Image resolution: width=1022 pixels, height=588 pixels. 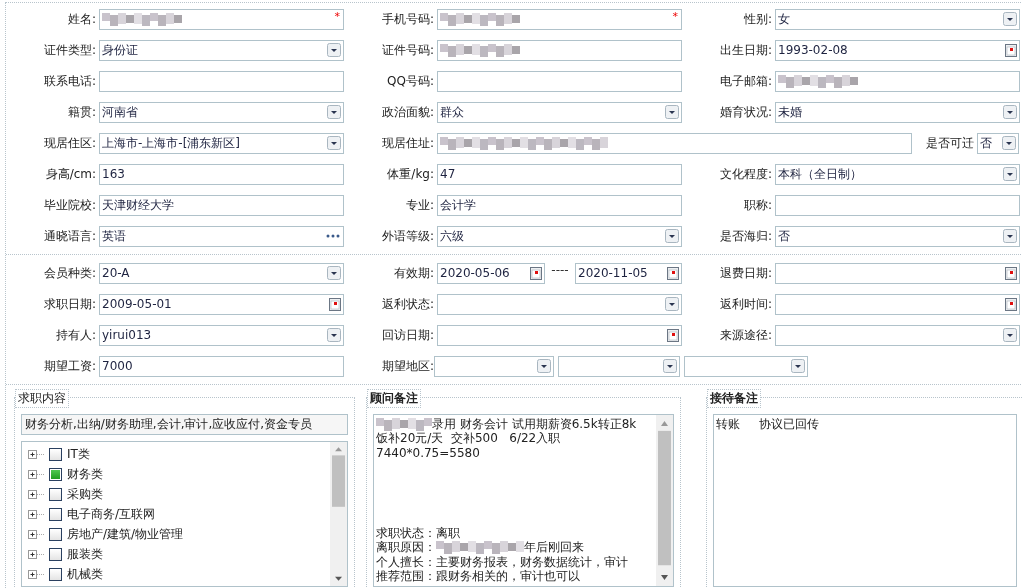 What do you see at coordinates (111, 514) in the screenshot?
I see `tree-item: 电子商务/互联网` at bounding box center [111, 514].